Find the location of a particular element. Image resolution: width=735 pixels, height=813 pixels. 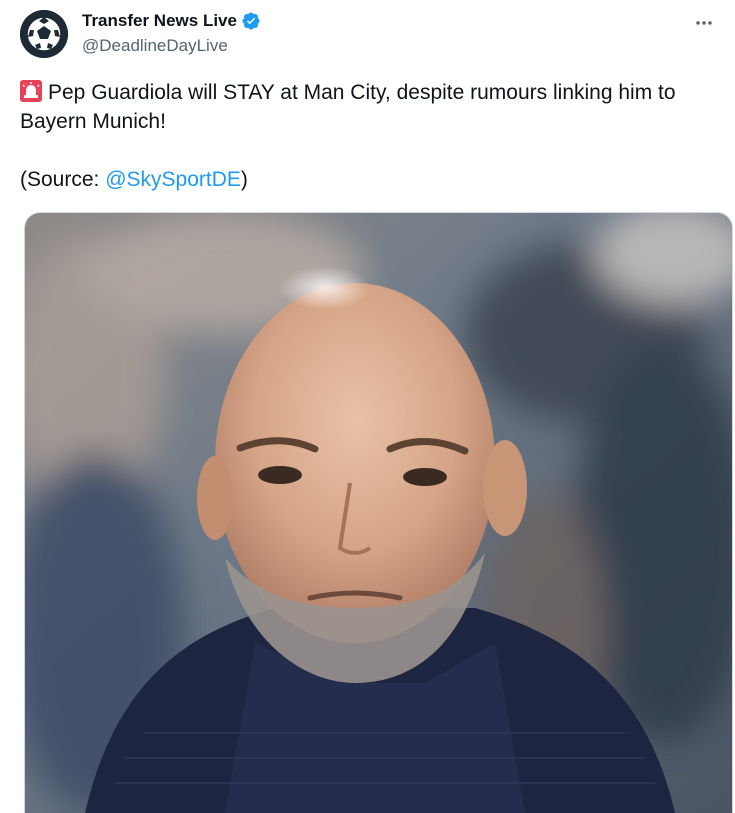

tweet-source-line: (Source: @SkySportDE) is located at coordinates (370, 179).